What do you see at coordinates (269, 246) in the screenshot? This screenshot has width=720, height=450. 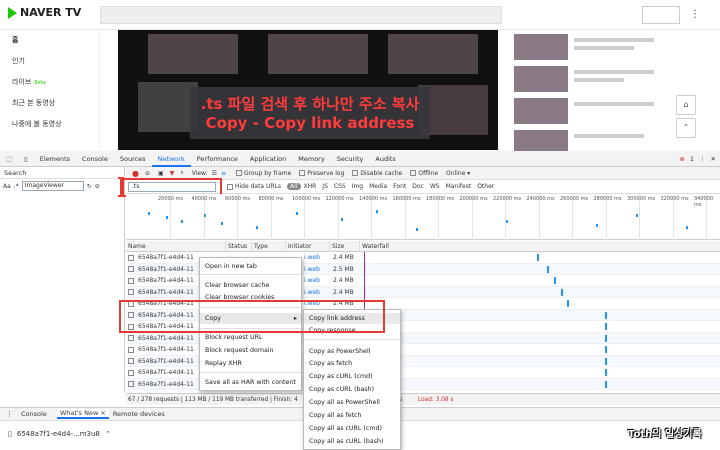 I see `col-type: Type` at bounding box center [269, 246].